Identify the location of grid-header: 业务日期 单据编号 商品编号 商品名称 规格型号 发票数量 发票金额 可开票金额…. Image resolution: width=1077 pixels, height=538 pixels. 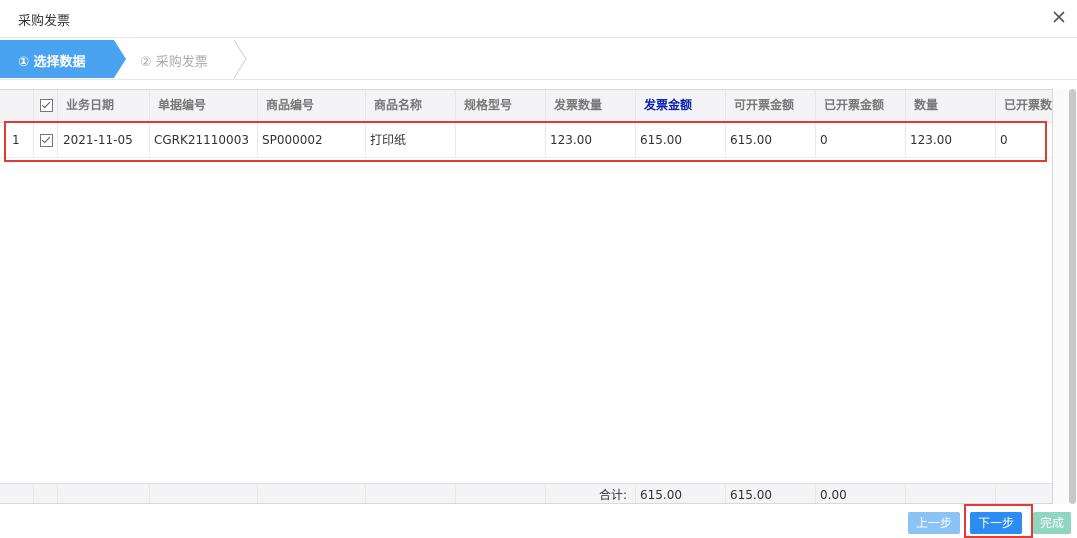
(526, 106).